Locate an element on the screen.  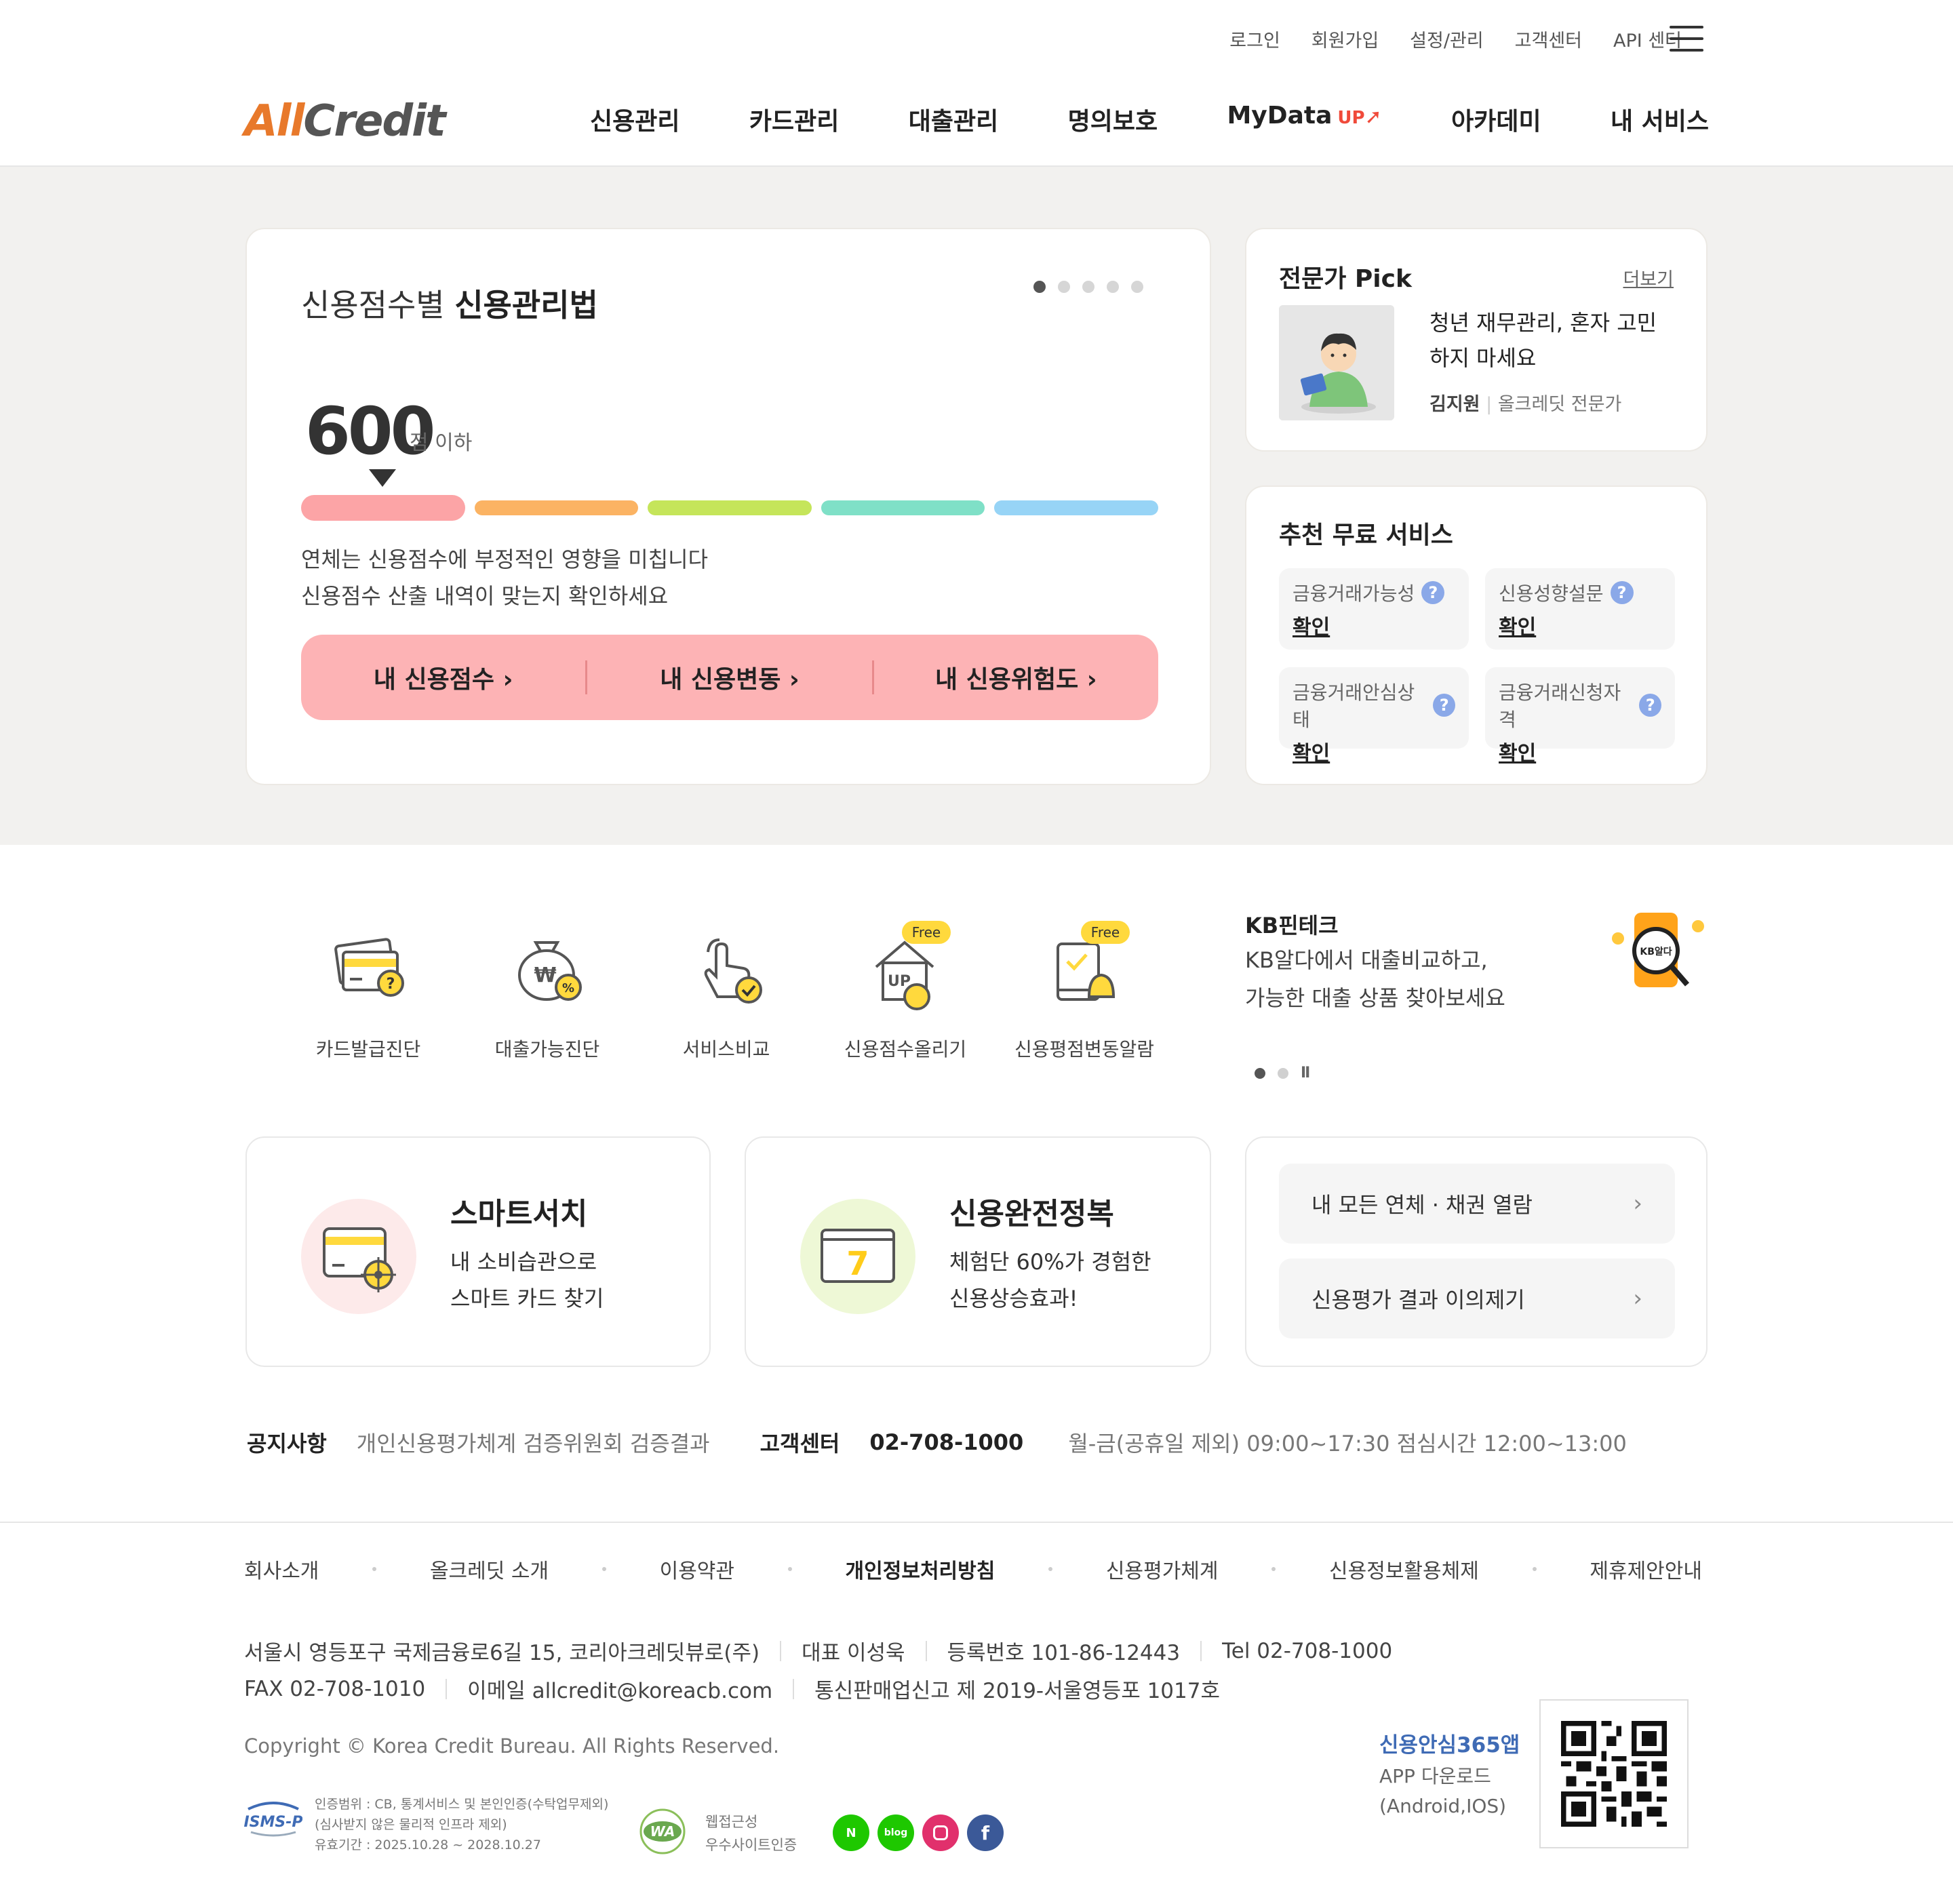
pause-icon: II is located at coordinates (1305, 1073).